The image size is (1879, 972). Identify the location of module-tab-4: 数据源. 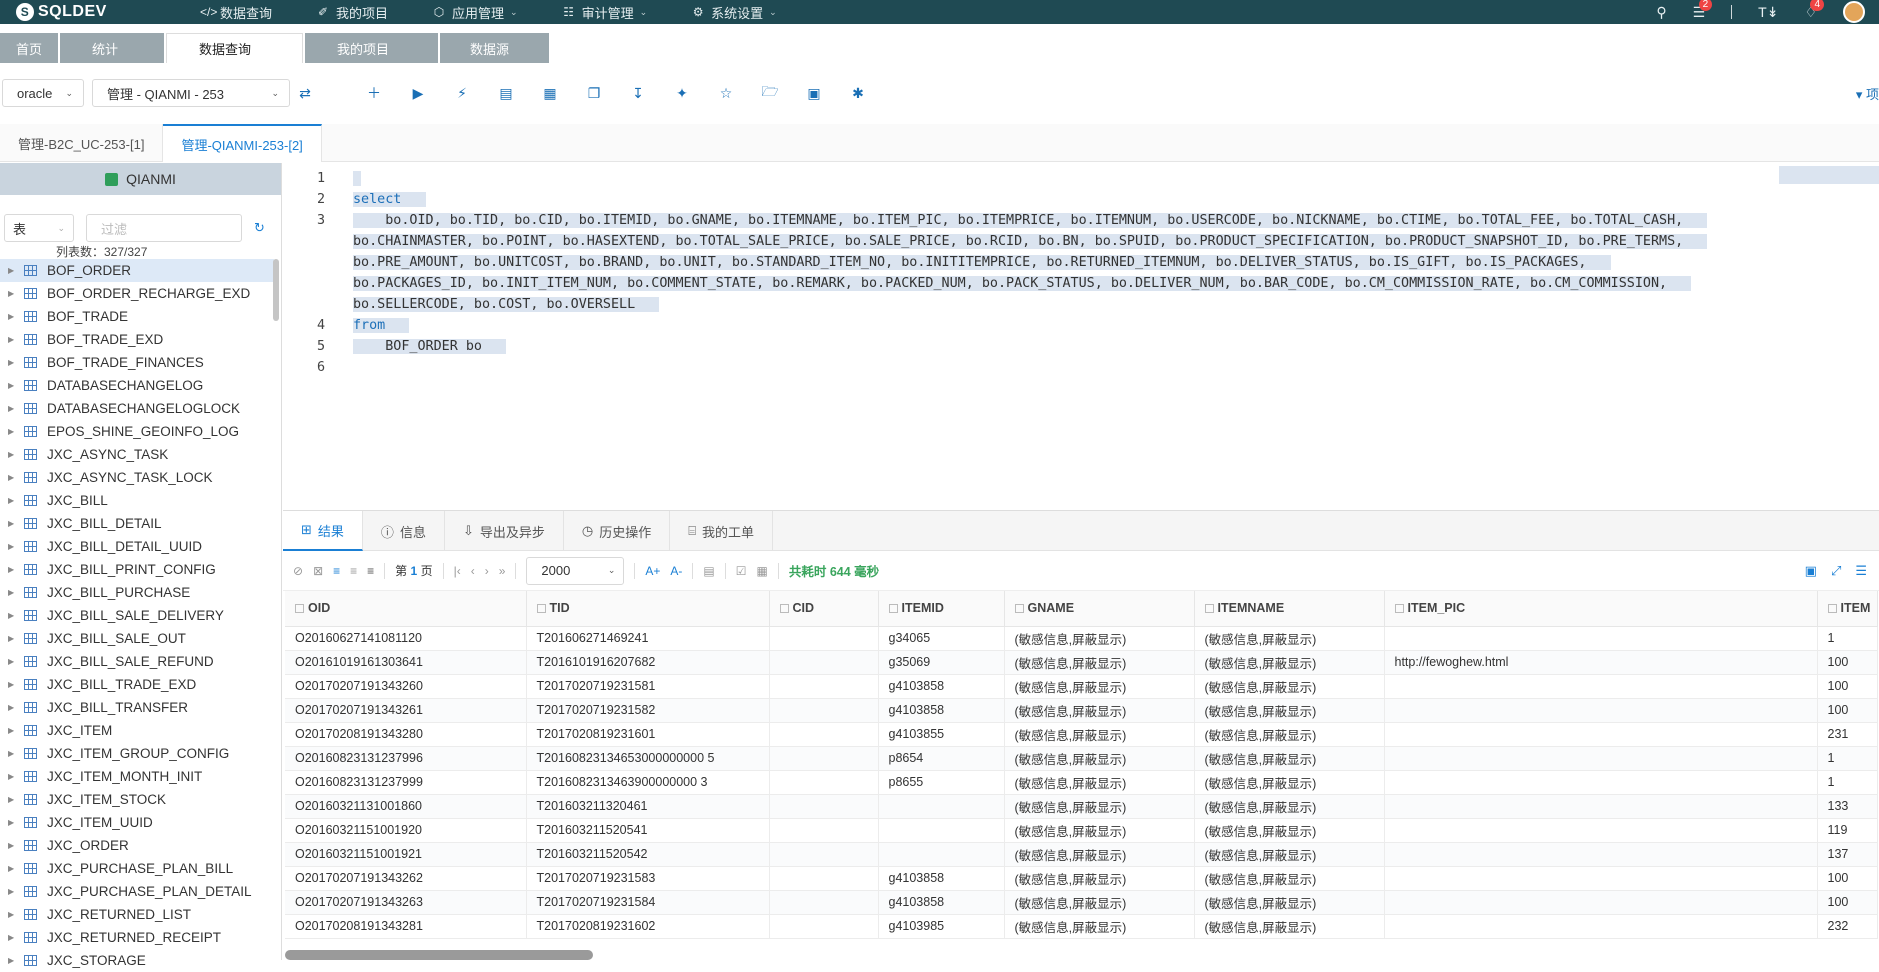
(494, 48).